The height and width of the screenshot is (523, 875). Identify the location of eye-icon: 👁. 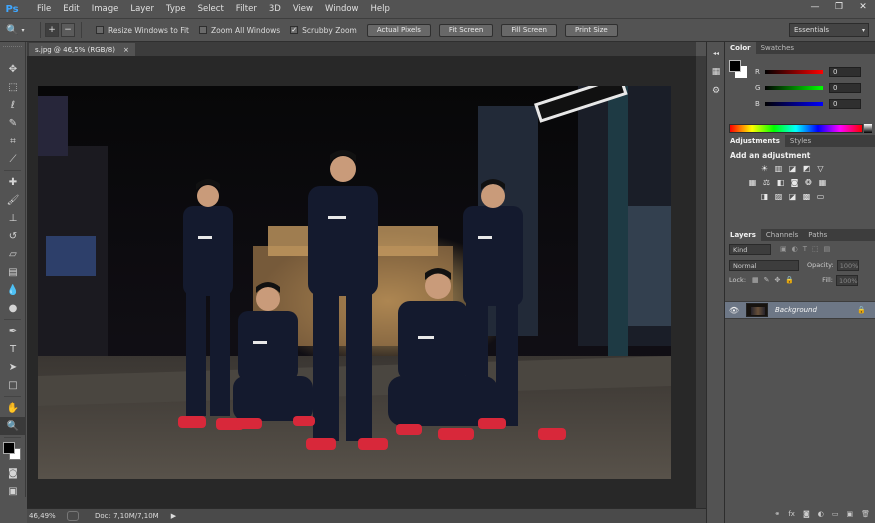
(734, 310).